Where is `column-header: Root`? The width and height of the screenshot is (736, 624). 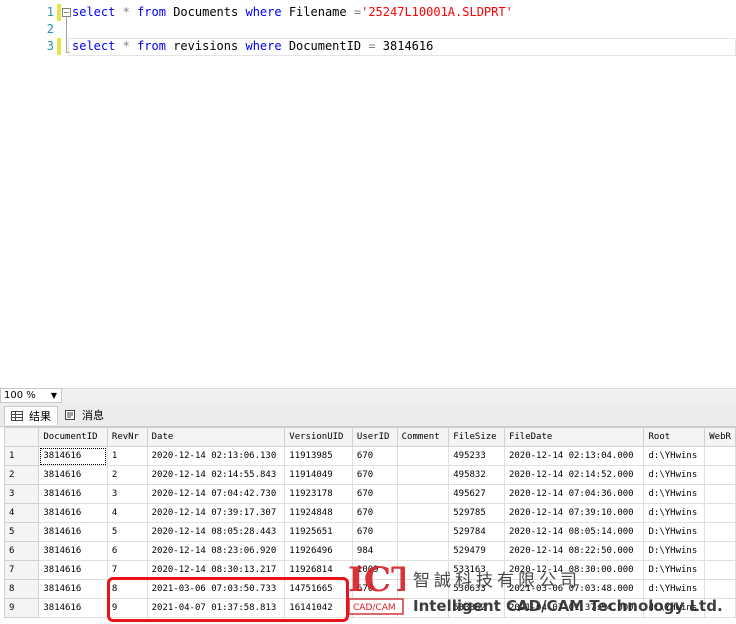
column-header: Root is located at coordinates (674, 437).